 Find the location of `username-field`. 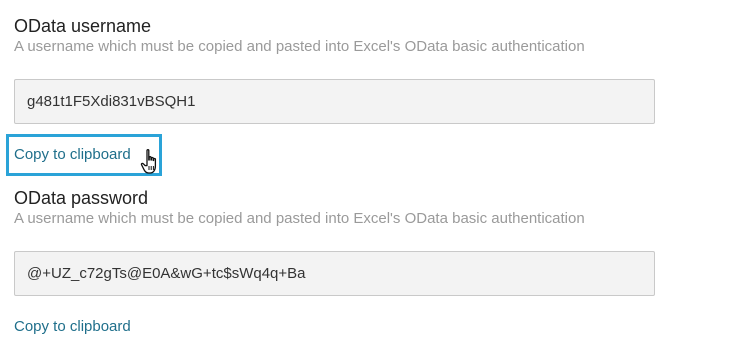

username-field is located at coordinates (334, 101).